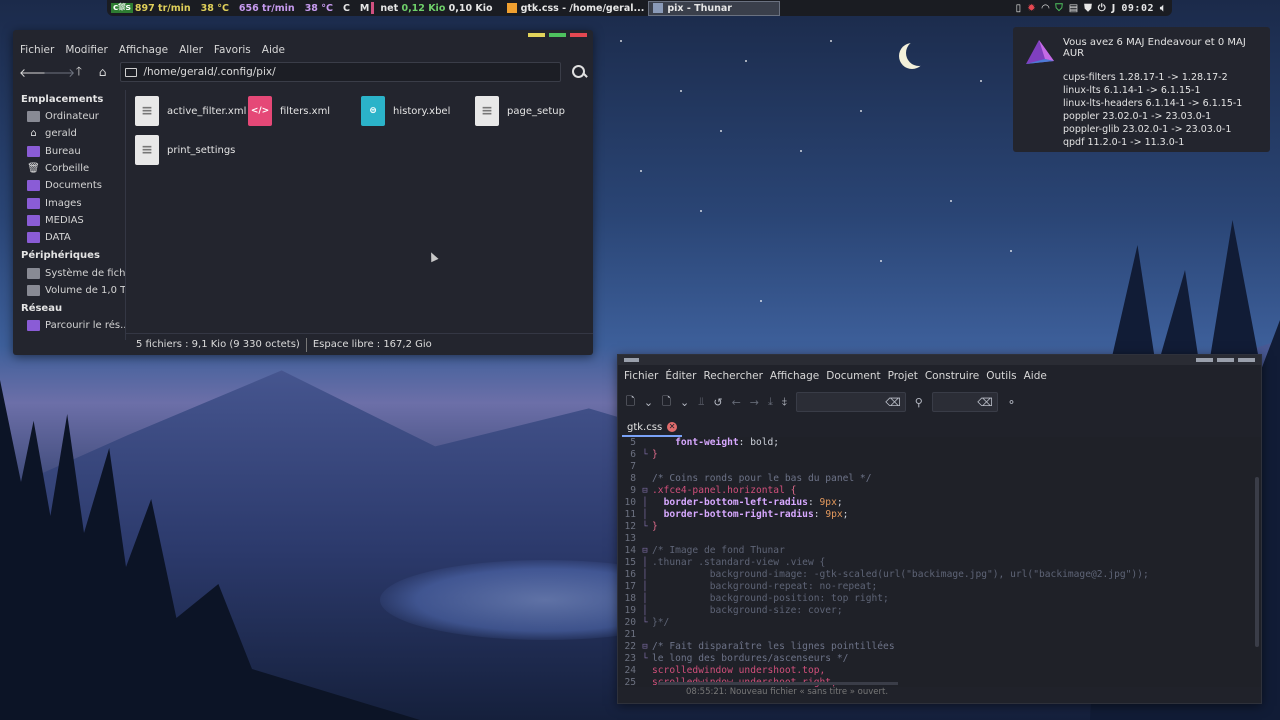 The height and width of the screenshot is (720, 1280). What do you see at coordinates (69, 151) in the screenshot?
I see `sidebar-item-desktop: Bureau` at bounding box center [69, 151].